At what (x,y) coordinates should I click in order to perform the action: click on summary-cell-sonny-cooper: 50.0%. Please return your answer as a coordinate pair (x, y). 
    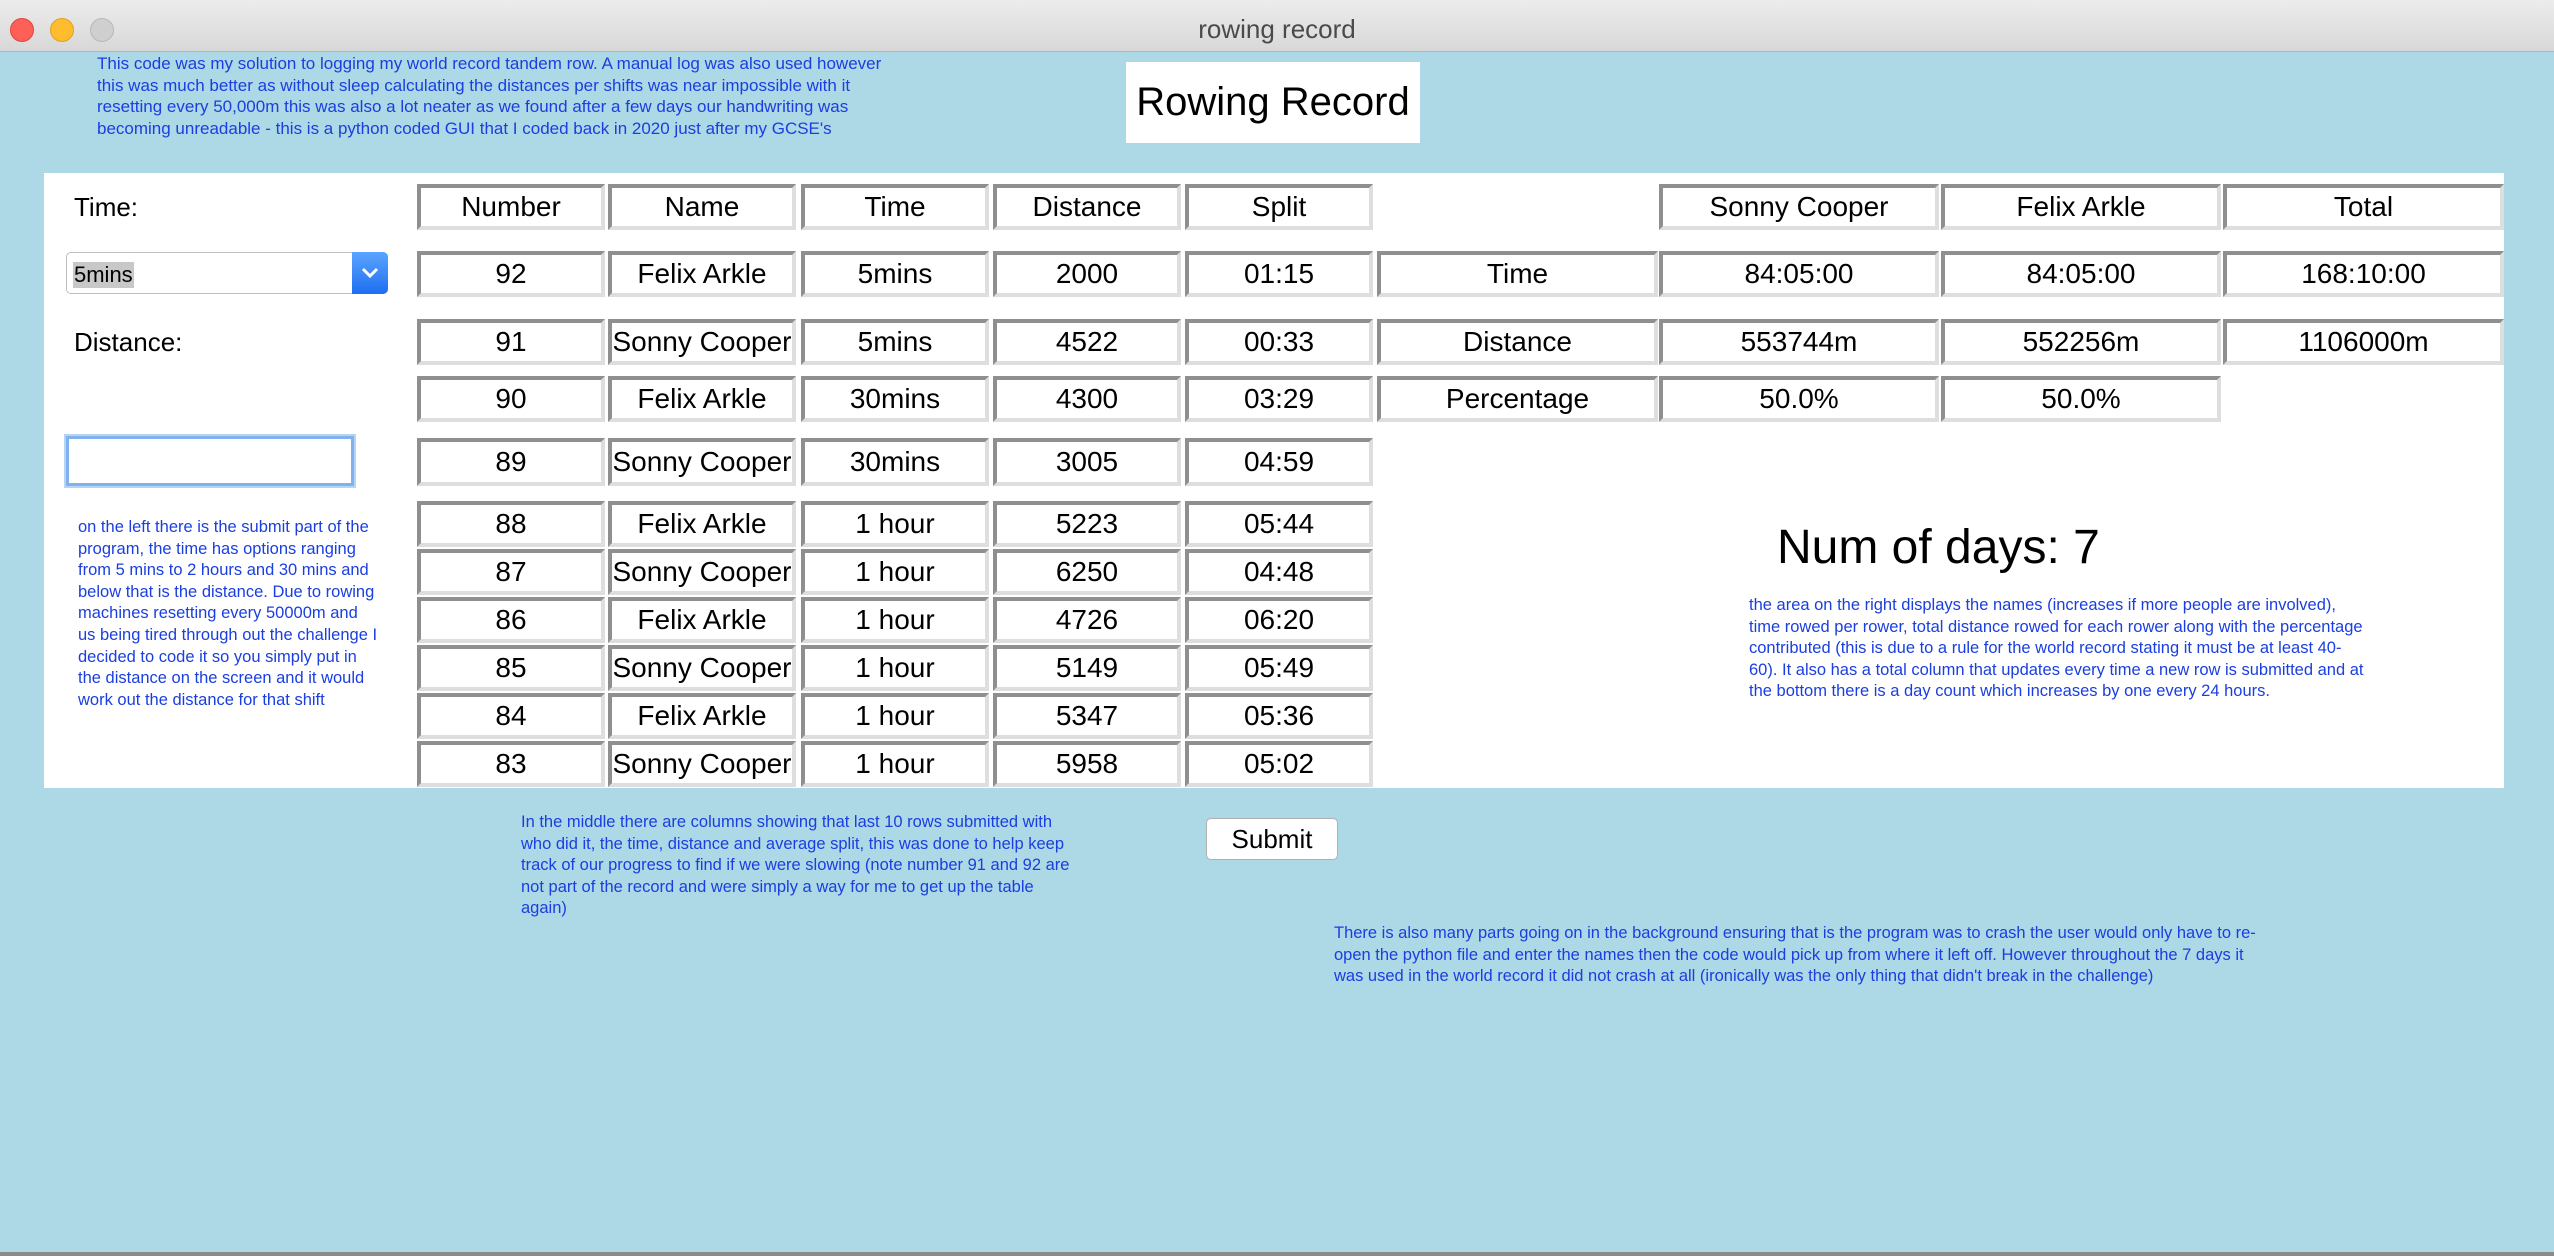
    Looking at the image, I should click on (1799, 399).